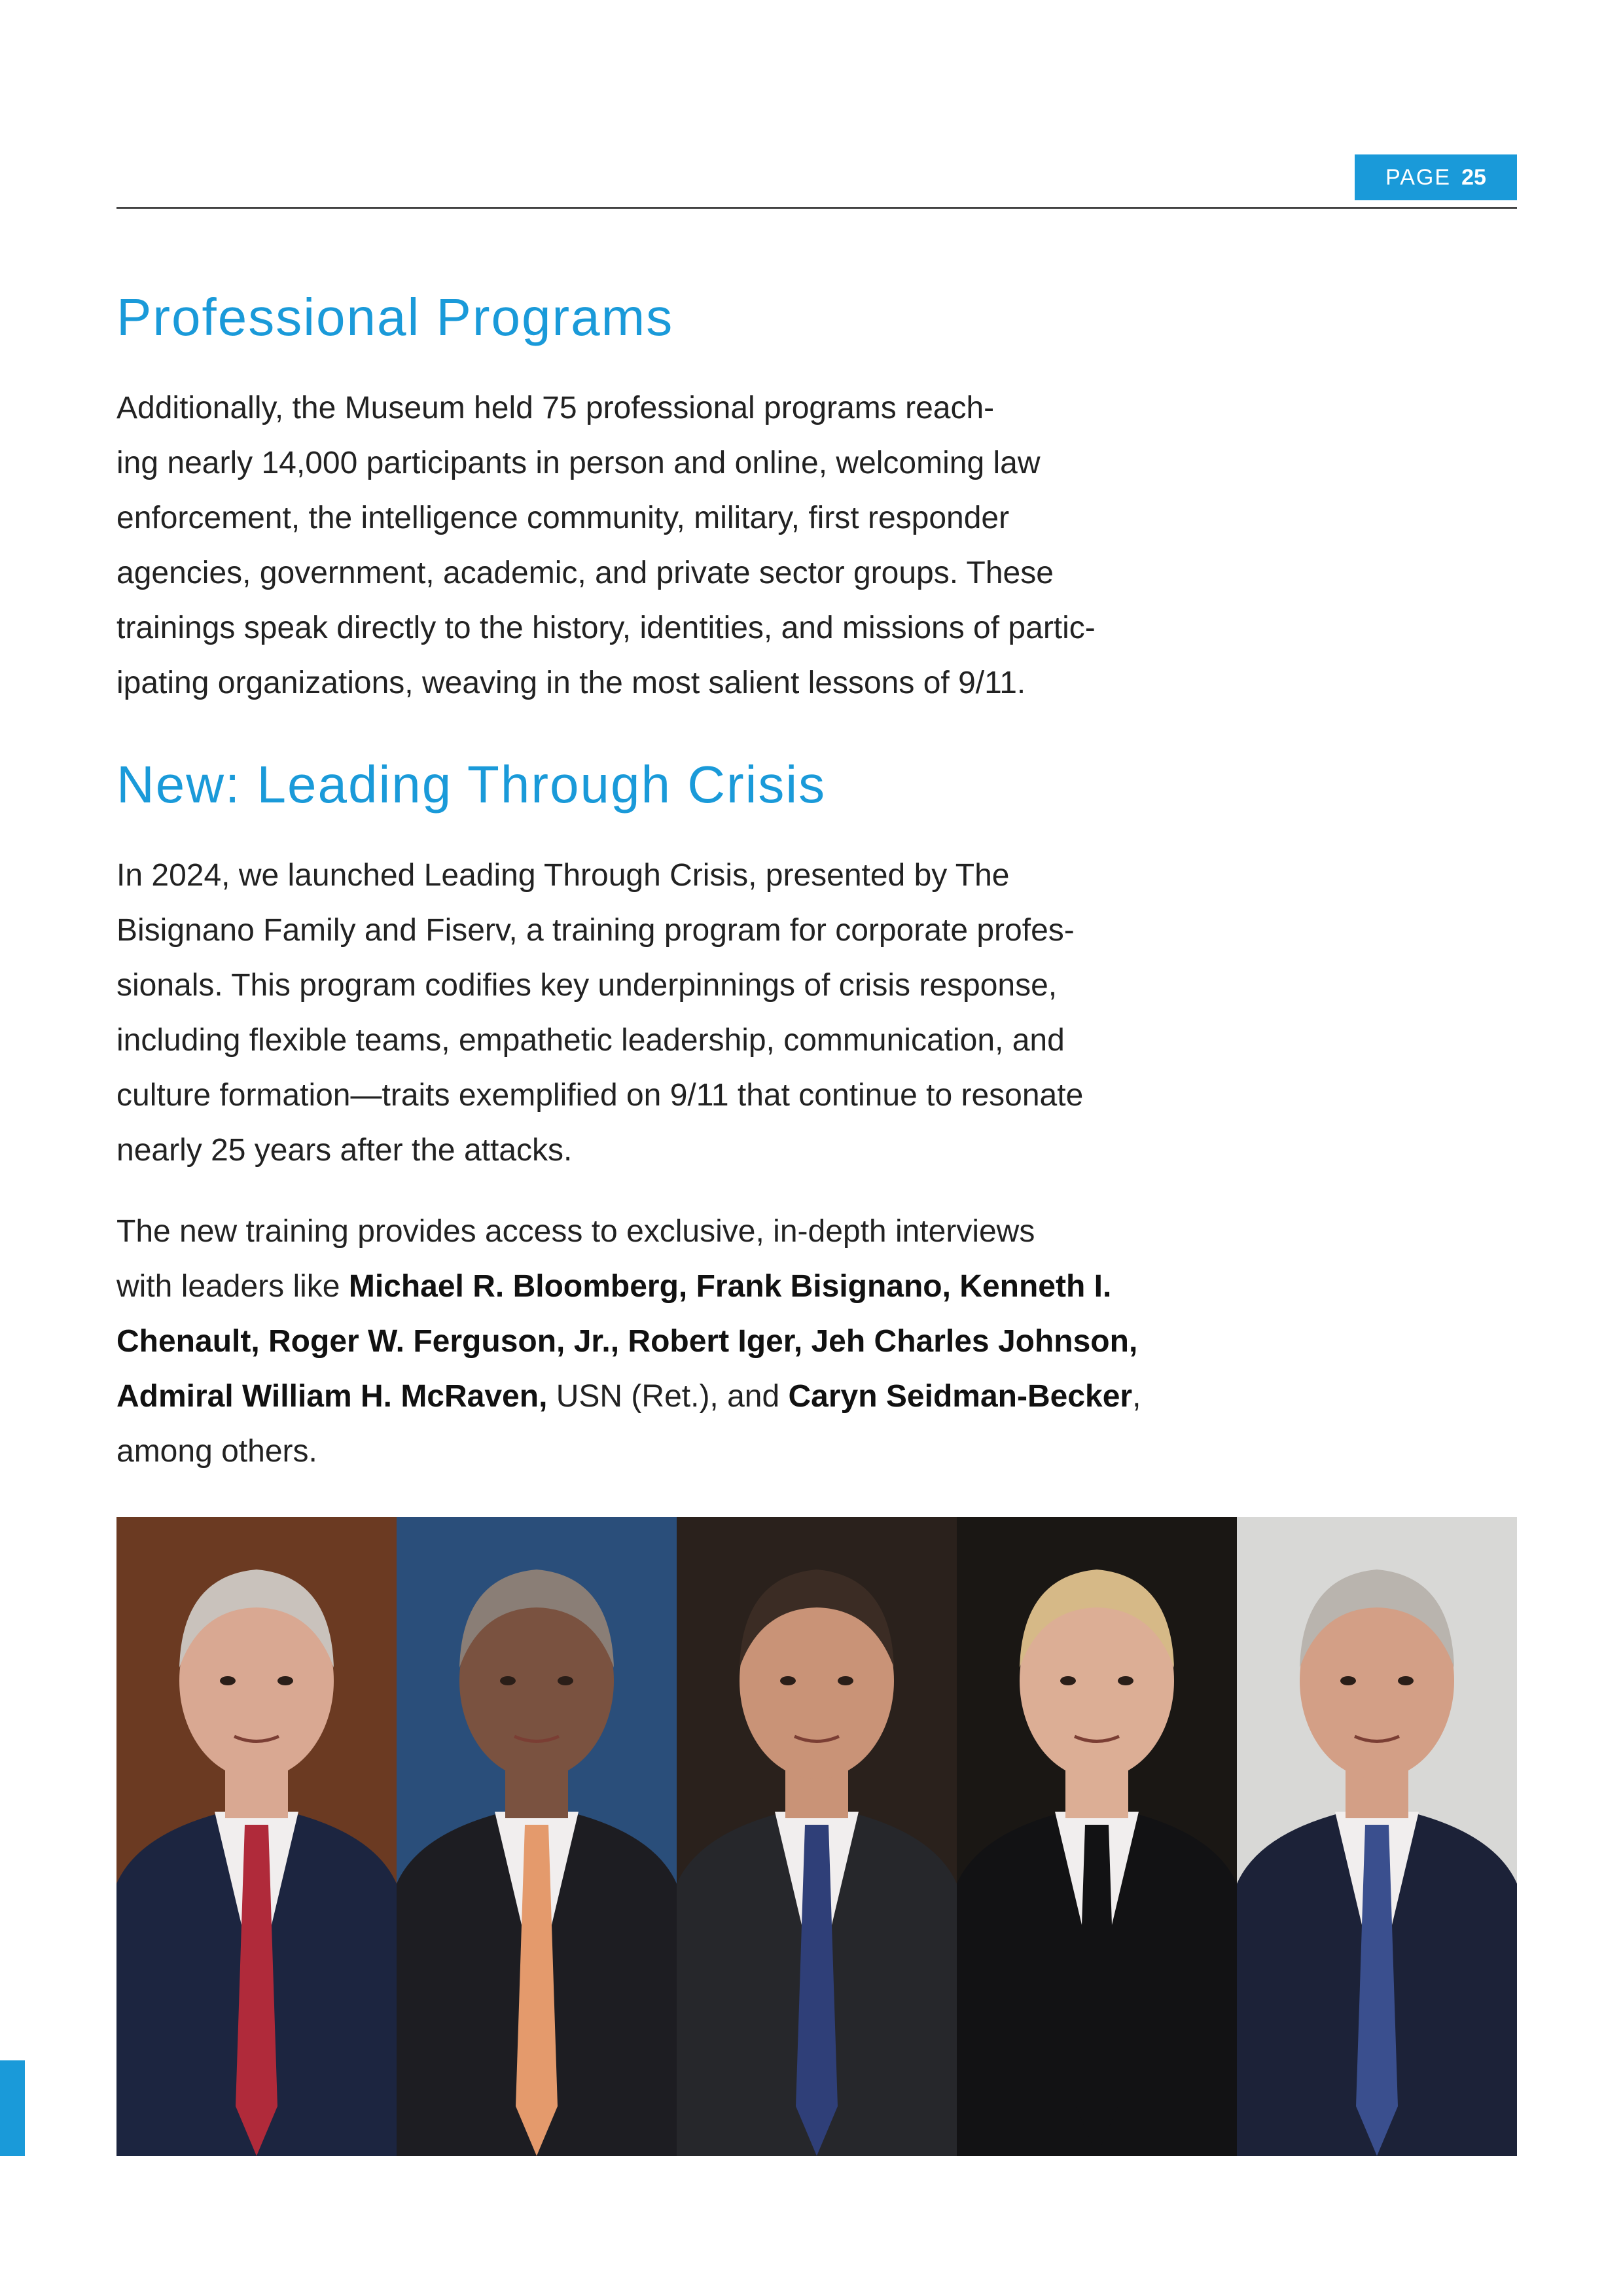  Describe the element at coordinates (668, 1396) in the screenshot. I see `text-span: USN (Ret.), and` at that location.